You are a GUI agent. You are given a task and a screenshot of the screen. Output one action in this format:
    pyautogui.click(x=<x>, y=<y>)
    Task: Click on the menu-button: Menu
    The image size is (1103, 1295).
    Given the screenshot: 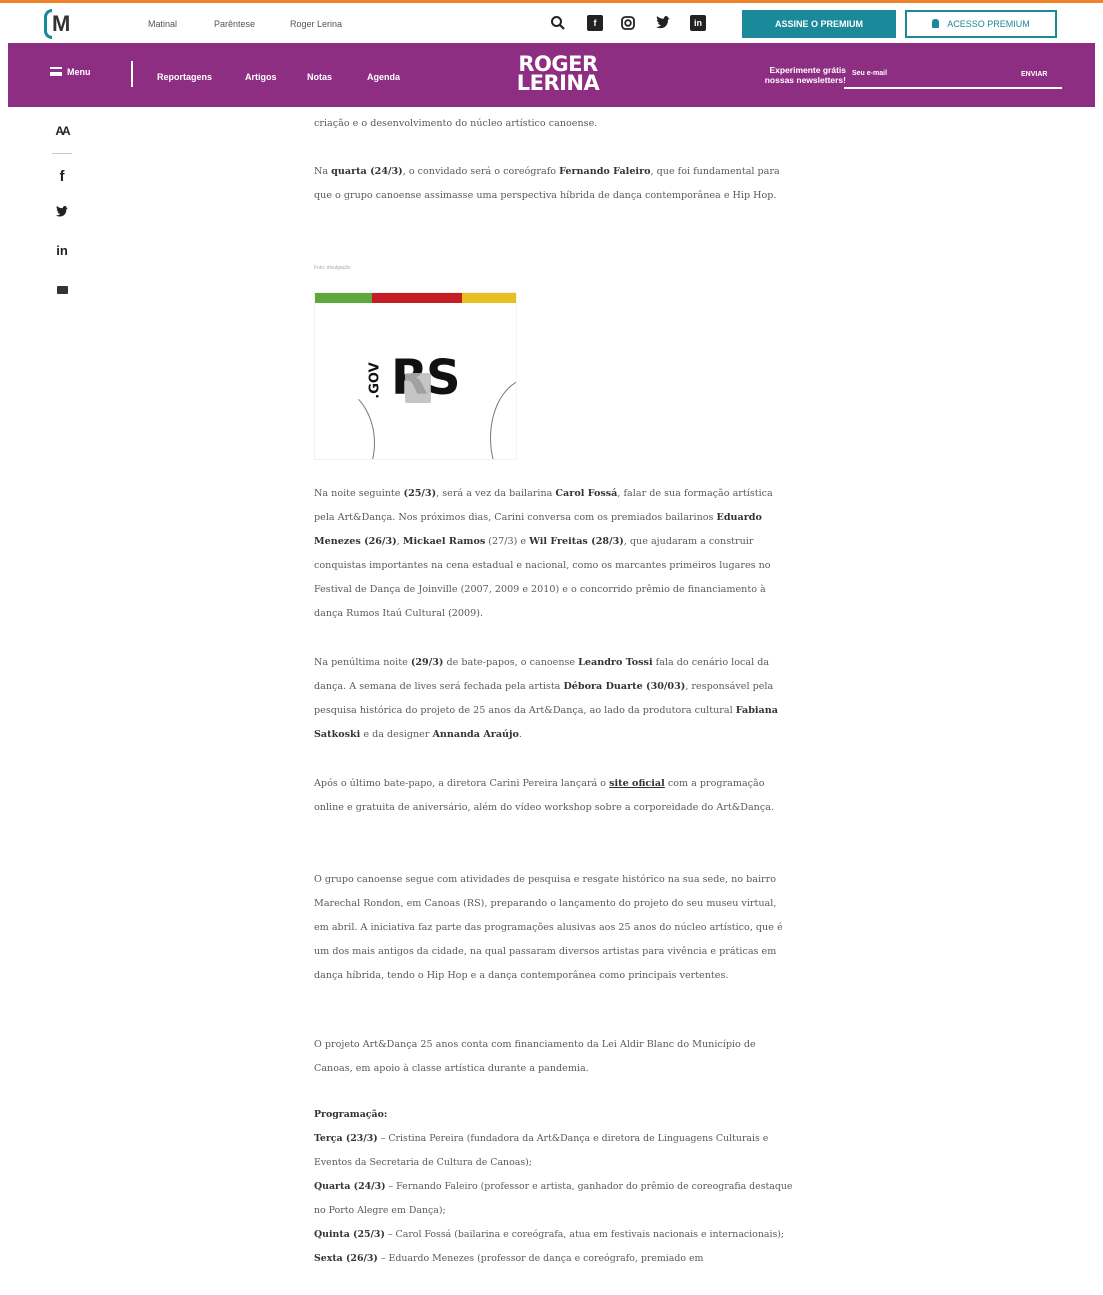 What is the action you would take?
    pyautogui.click(x=70, y=72)
    